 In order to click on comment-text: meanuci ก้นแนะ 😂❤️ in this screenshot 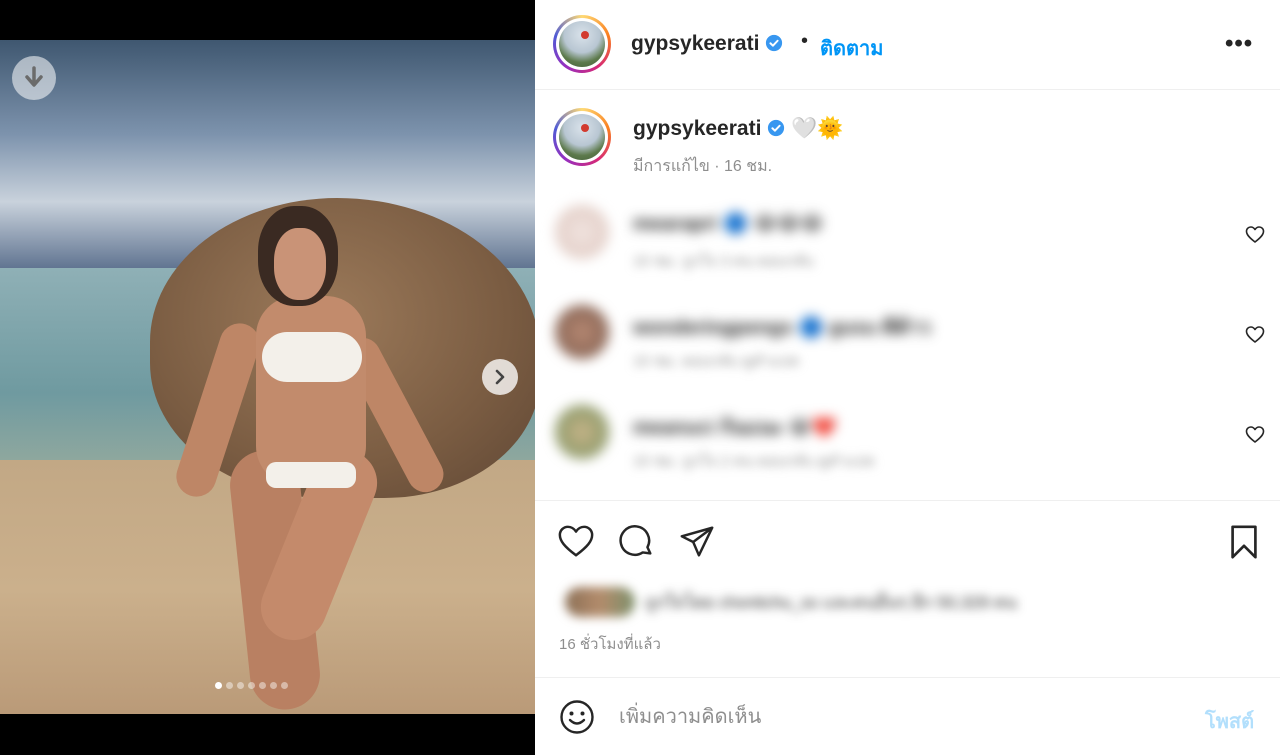, I will do `click(735, 428)`.